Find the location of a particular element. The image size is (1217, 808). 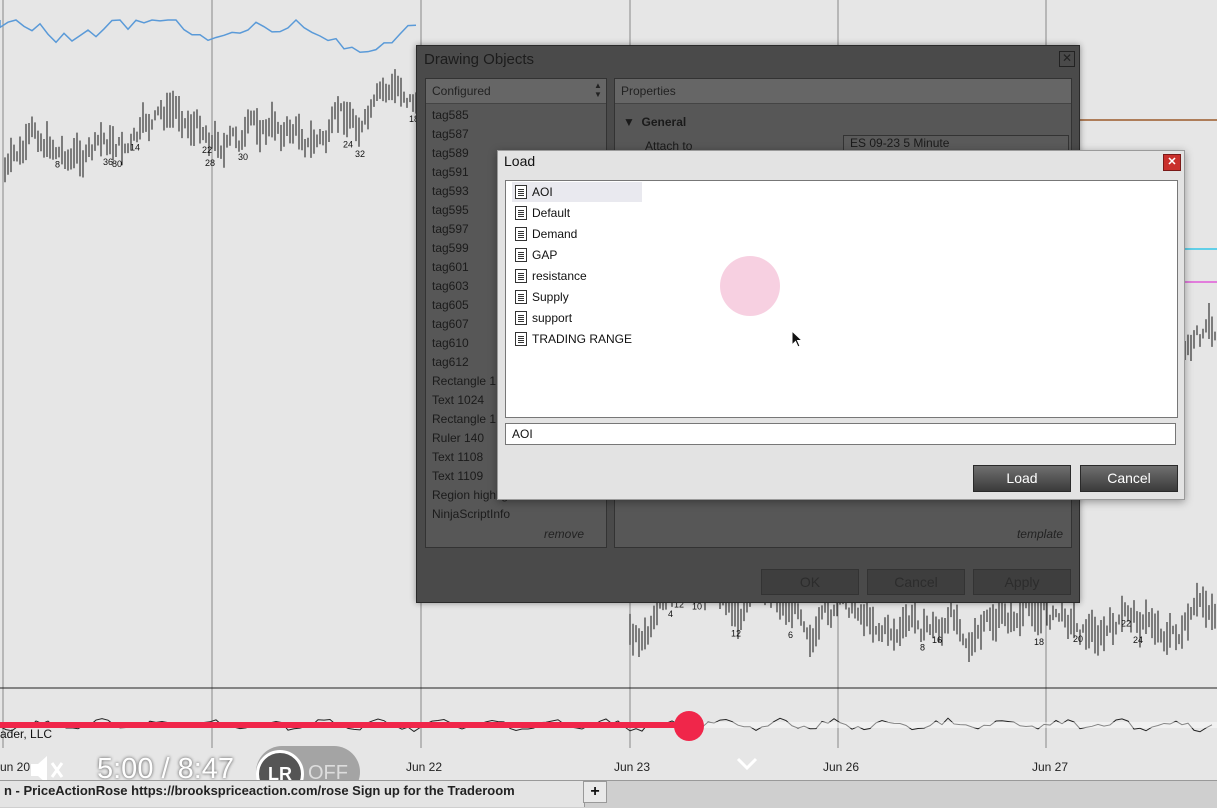

date-label: Jun 22 is located at coordinates (424, 767).